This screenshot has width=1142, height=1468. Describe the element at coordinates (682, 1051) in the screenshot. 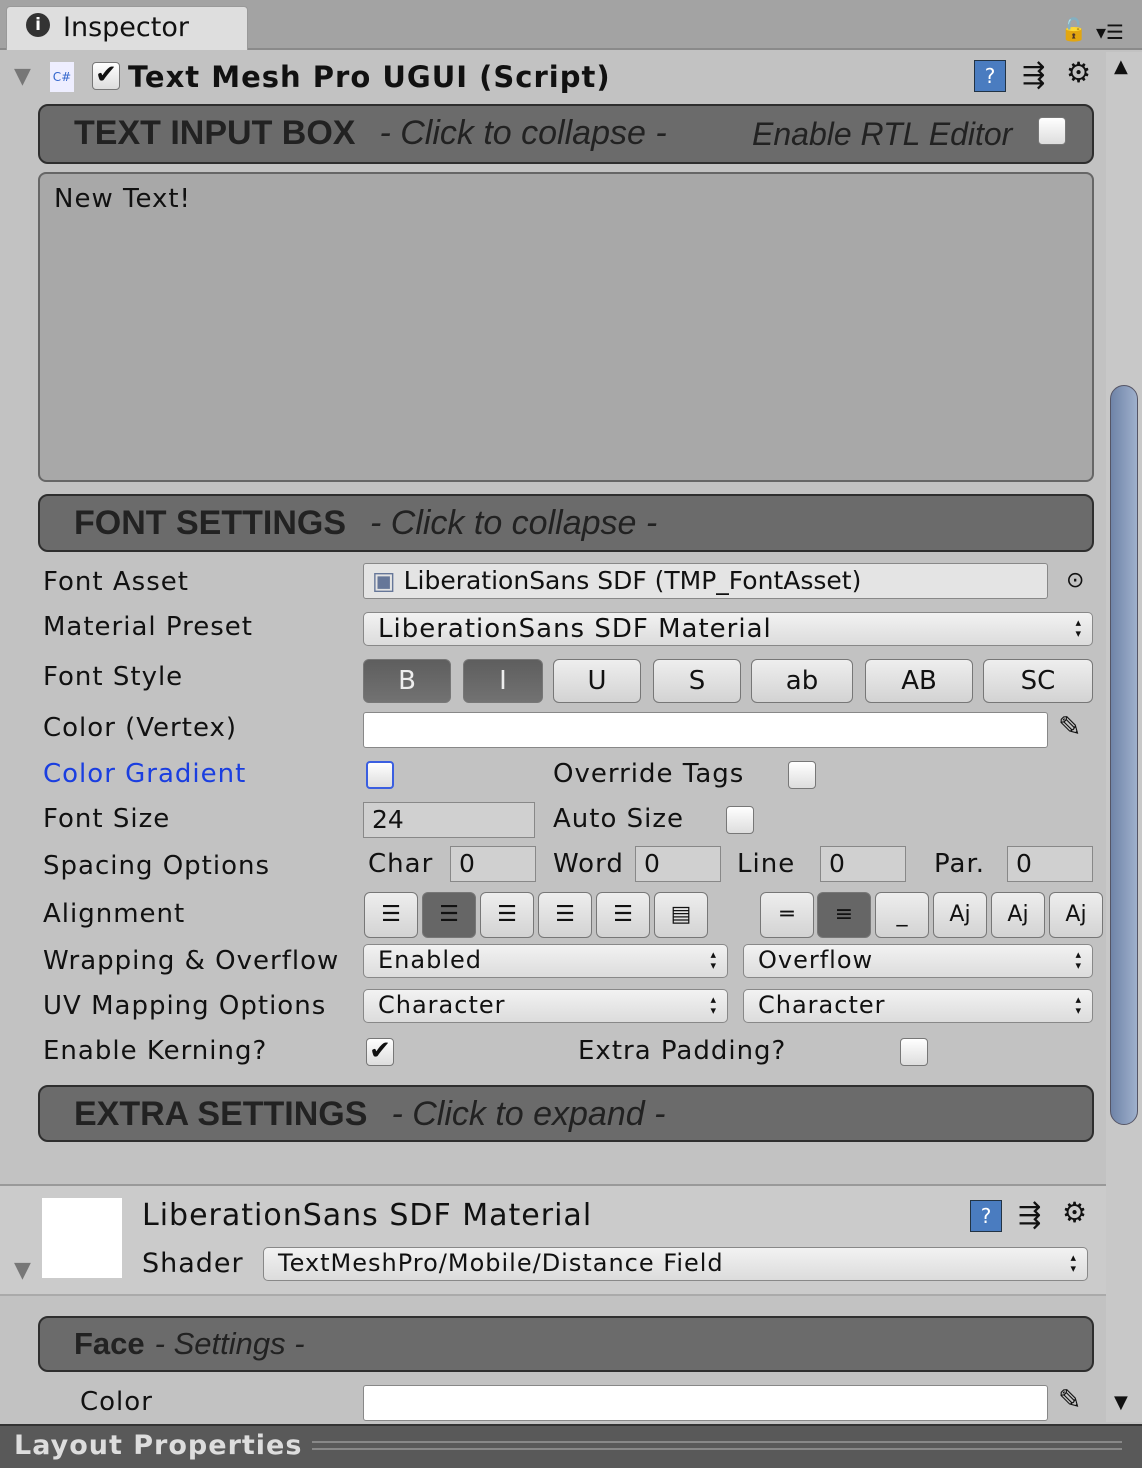

I see `extra-padding-label: Extra Padding?` at that location.